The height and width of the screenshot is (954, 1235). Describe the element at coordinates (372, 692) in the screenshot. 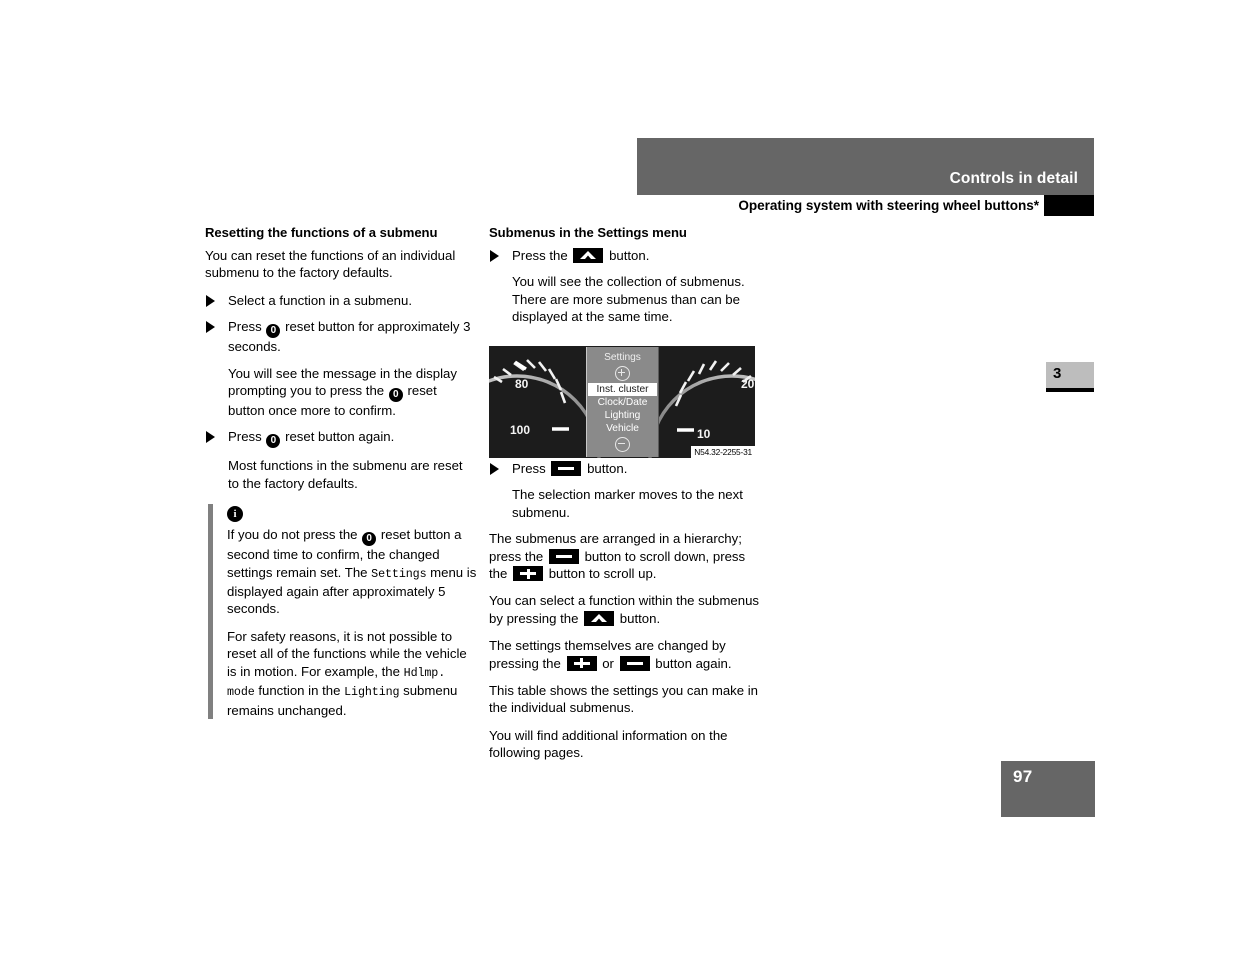

I see `note-mono-lighting: Lighting` at that location.